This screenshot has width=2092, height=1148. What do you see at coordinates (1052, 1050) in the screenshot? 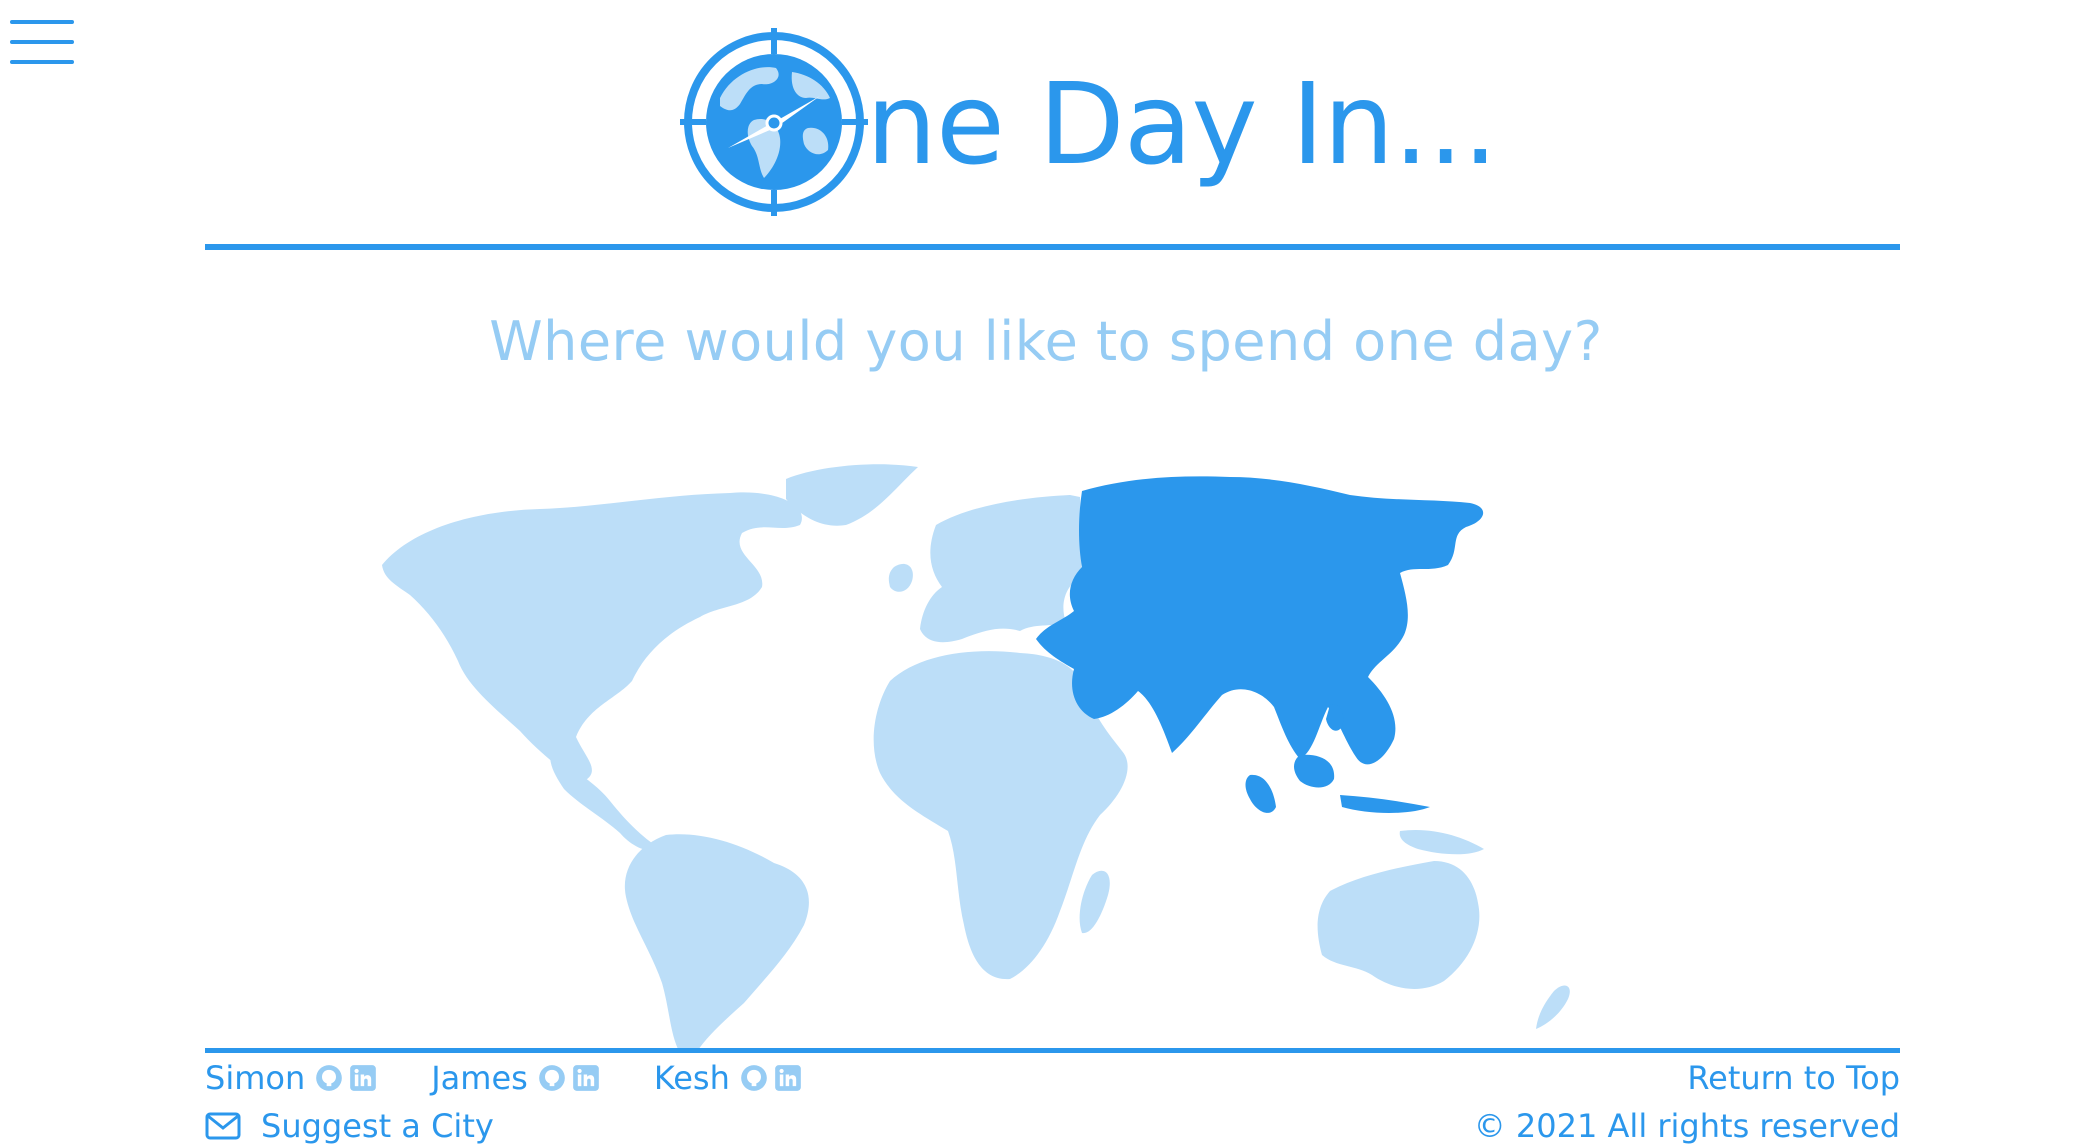
I see `footer-divider` at bounding box center [1052, 1050].